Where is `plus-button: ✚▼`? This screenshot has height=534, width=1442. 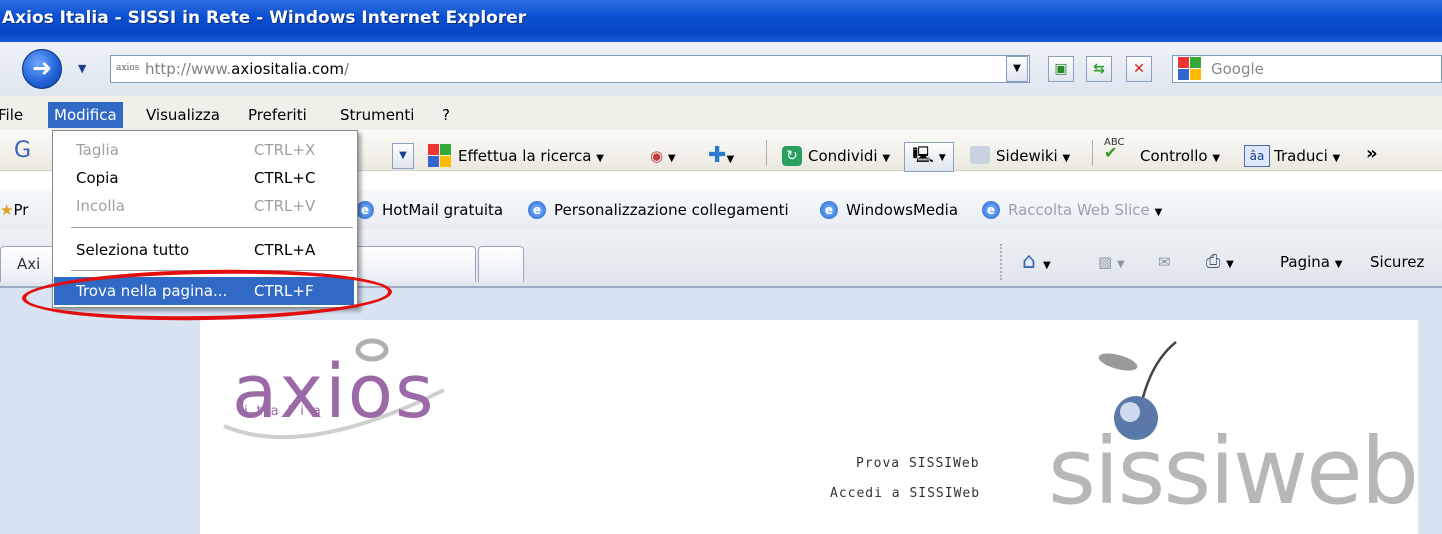 plus-button: ✚▼ is located at coordinates (721, 158).